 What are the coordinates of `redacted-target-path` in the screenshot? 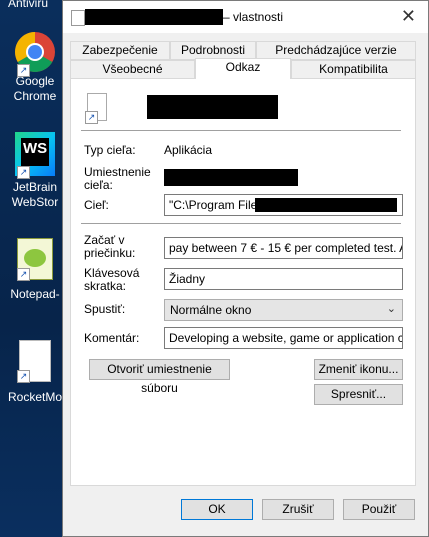 It's located at (326, 205).